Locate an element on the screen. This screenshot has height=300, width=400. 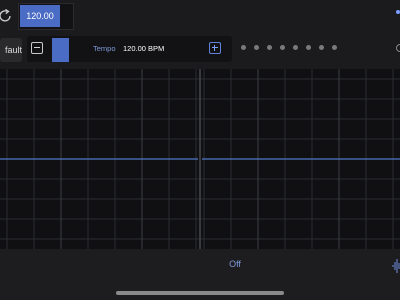
tempo-value: 120.00 BPM is located at coordinates (144, 48).